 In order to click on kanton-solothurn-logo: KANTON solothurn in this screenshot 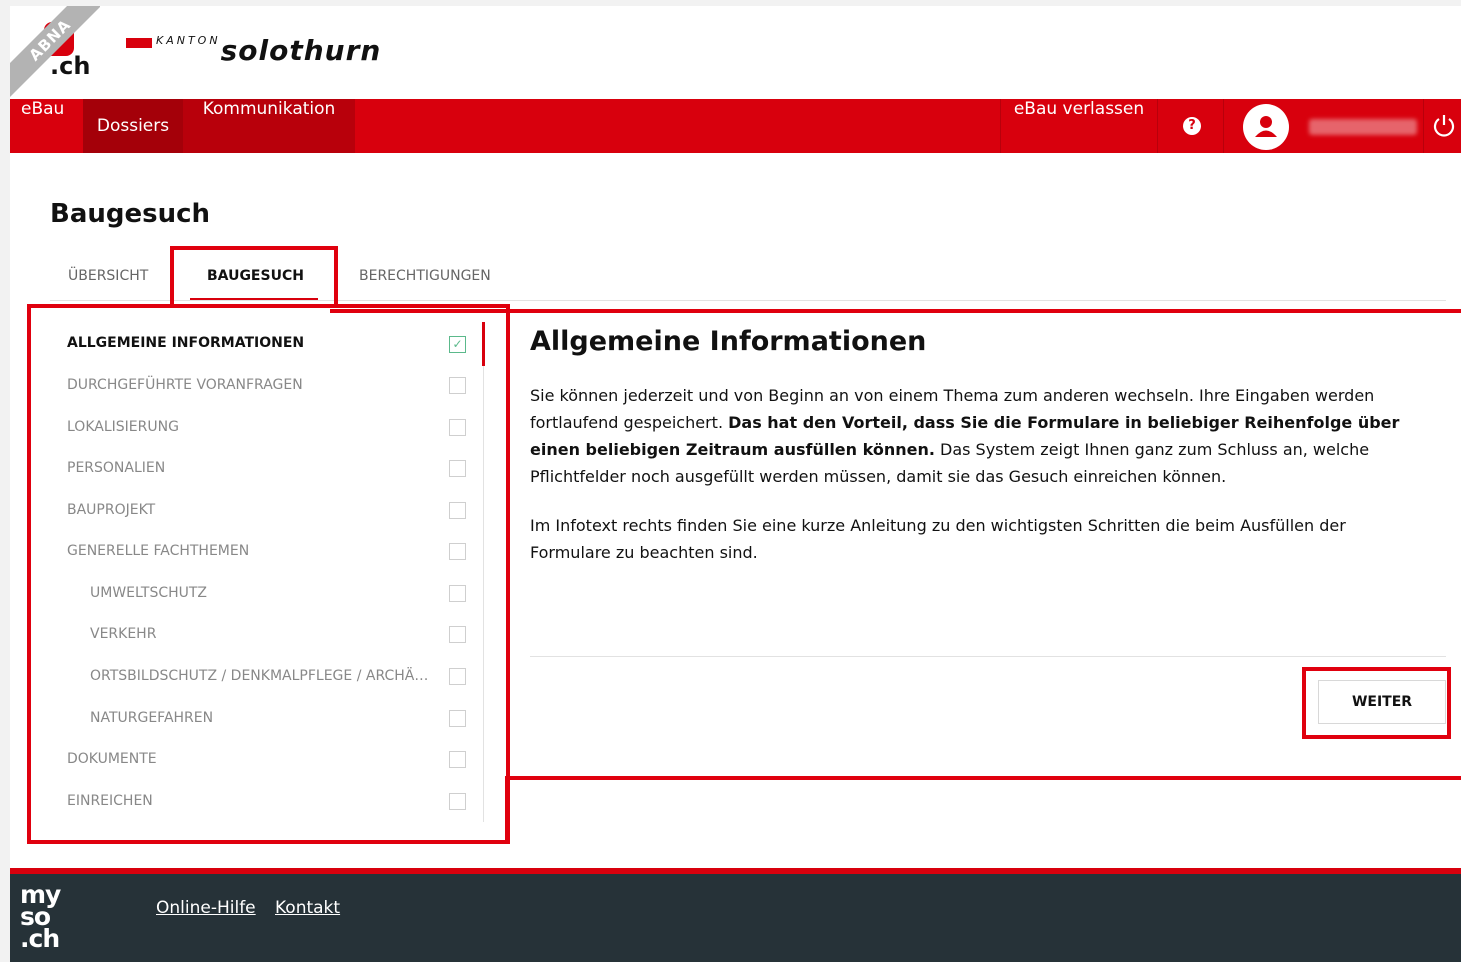, I will do `click(253, 47)`.